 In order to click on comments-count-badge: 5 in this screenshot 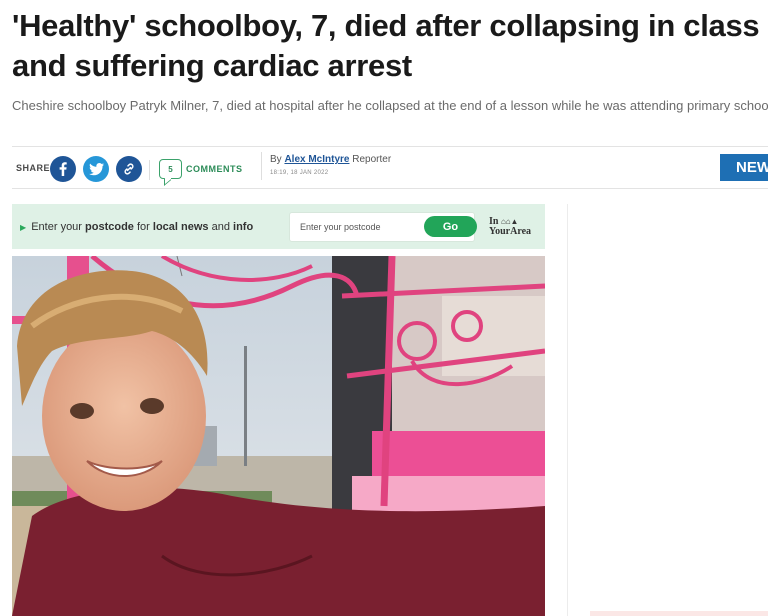, I will do `click(170, 169)`.